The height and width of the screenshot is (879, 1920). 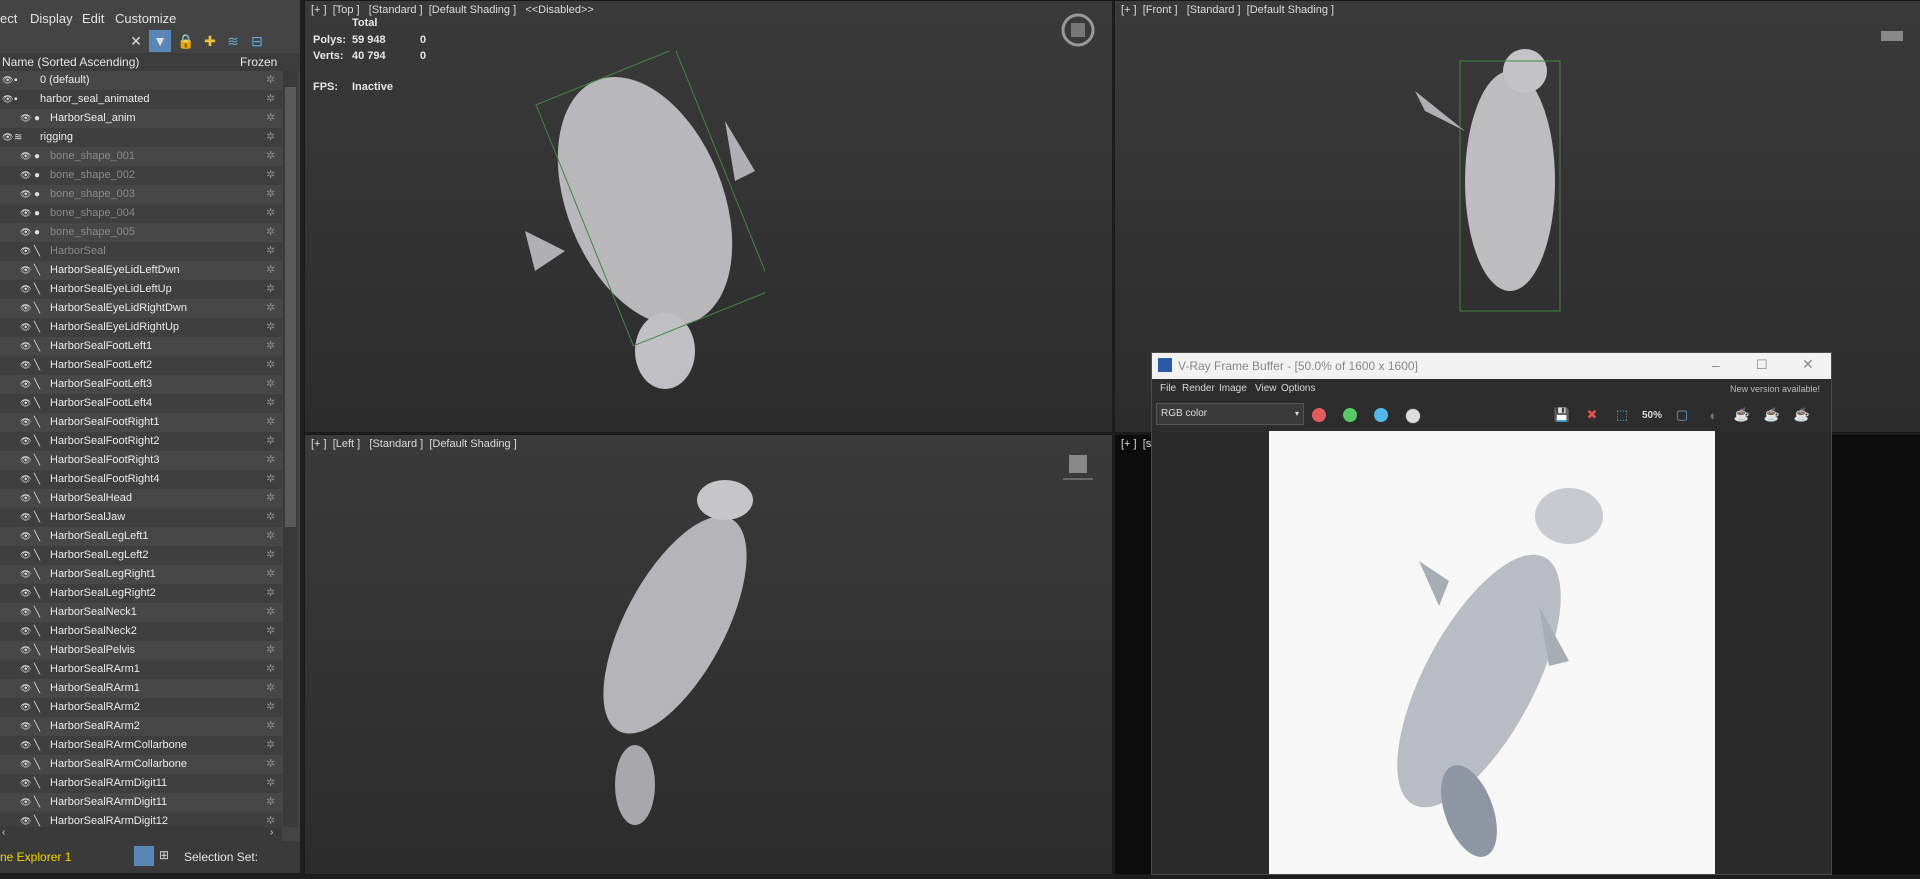 I want to click on list-item: 👁 ╲ HarborSealFootLeft3 ✲, so click(x=141, y=384).